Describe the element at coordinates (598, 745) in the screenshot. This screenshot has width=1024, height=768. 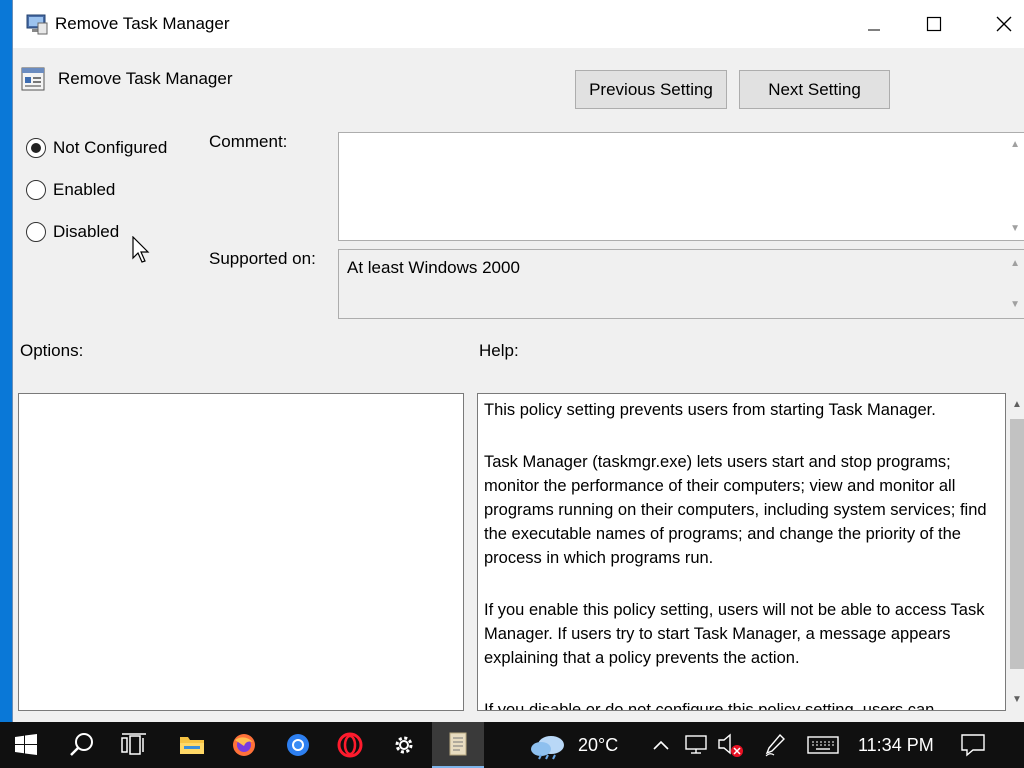
I see `weather-temperature: 20°C` at that location.